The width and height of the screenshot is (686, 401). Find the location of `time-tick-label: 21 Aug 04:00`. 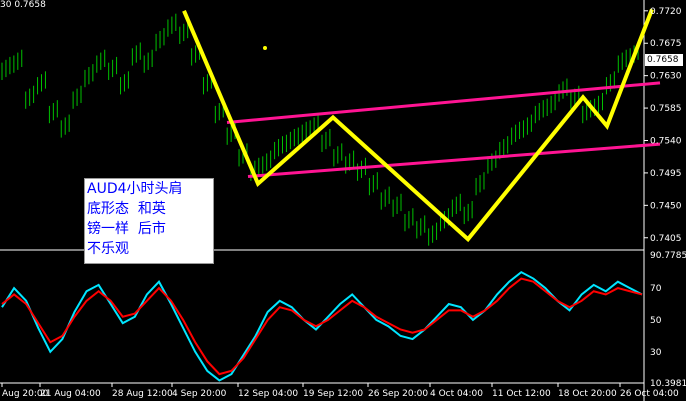

time-tick-label: 21 Aug 04:00 is located at coordinates (70, 394).